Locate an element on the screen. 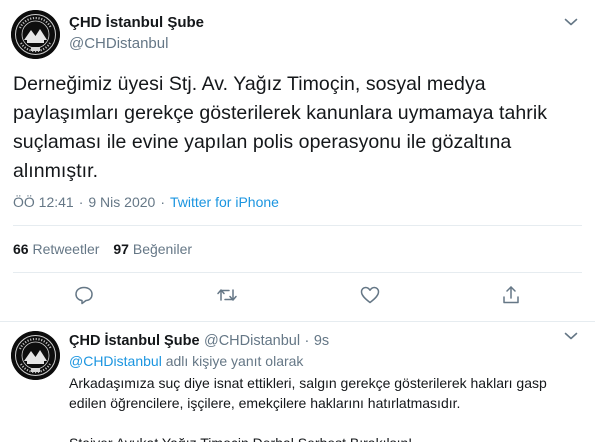 This screenshot has height=442, width=595. tweet-date: 9 Nis 2020 is located at coordinates (121, 202).